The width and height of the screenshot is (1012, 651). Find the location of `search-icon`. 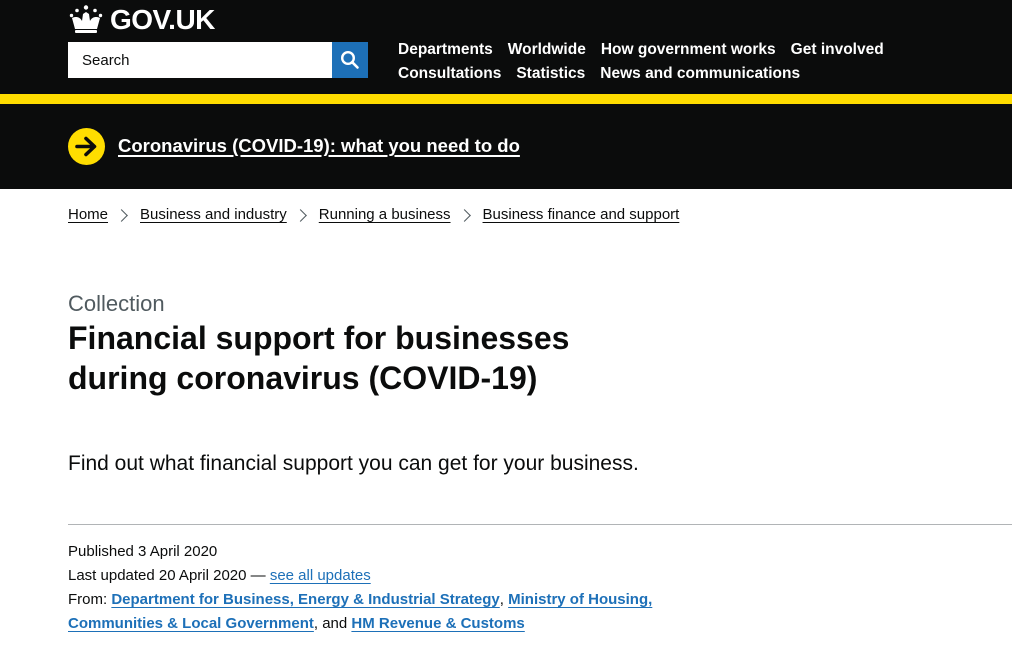

search-icon is located at coordinates (349, 59).